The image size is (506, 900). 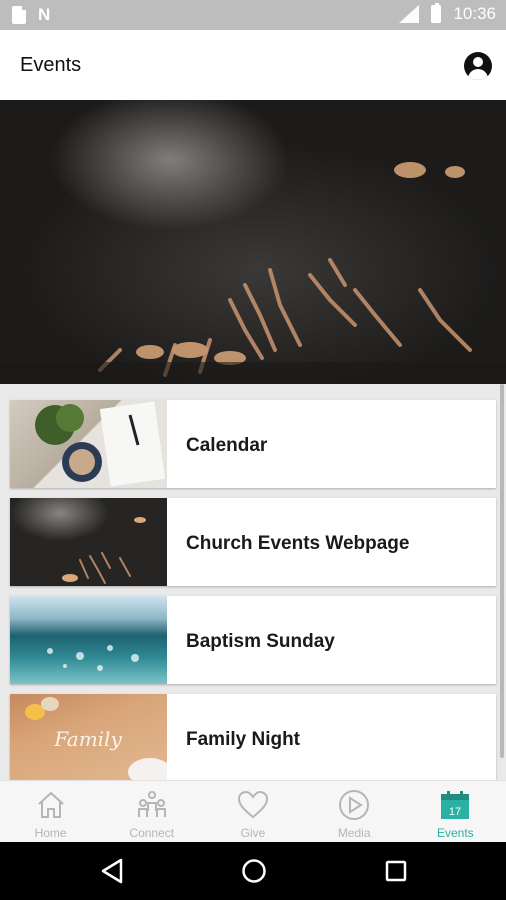 I want to click on nav-give: Give, so click(x=252, y=812).